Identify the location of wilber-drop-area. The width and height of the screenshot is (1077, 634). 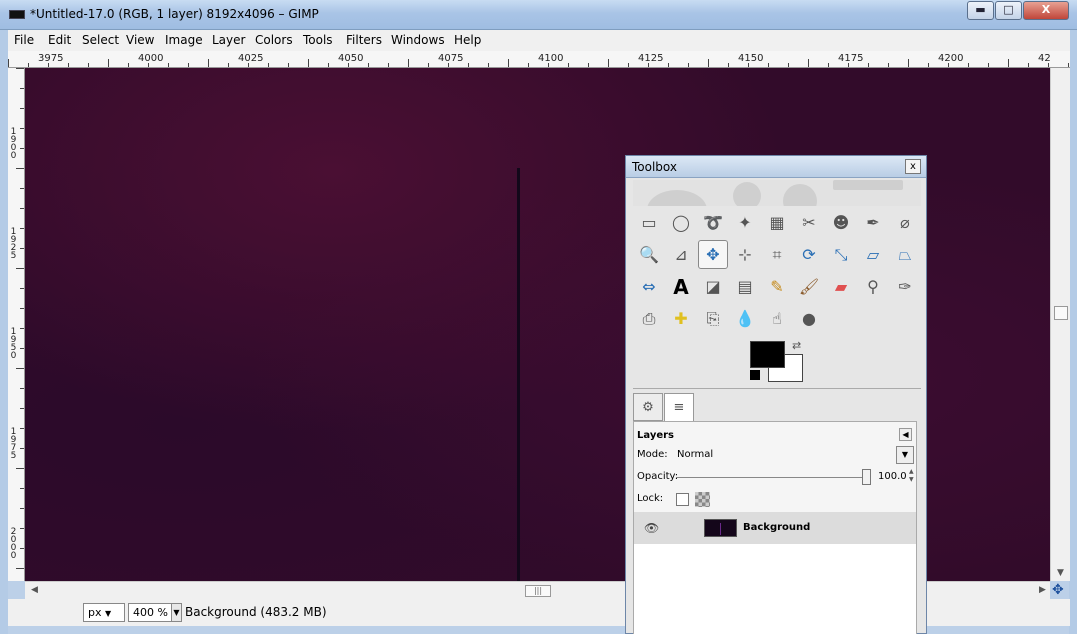
(777, 193).